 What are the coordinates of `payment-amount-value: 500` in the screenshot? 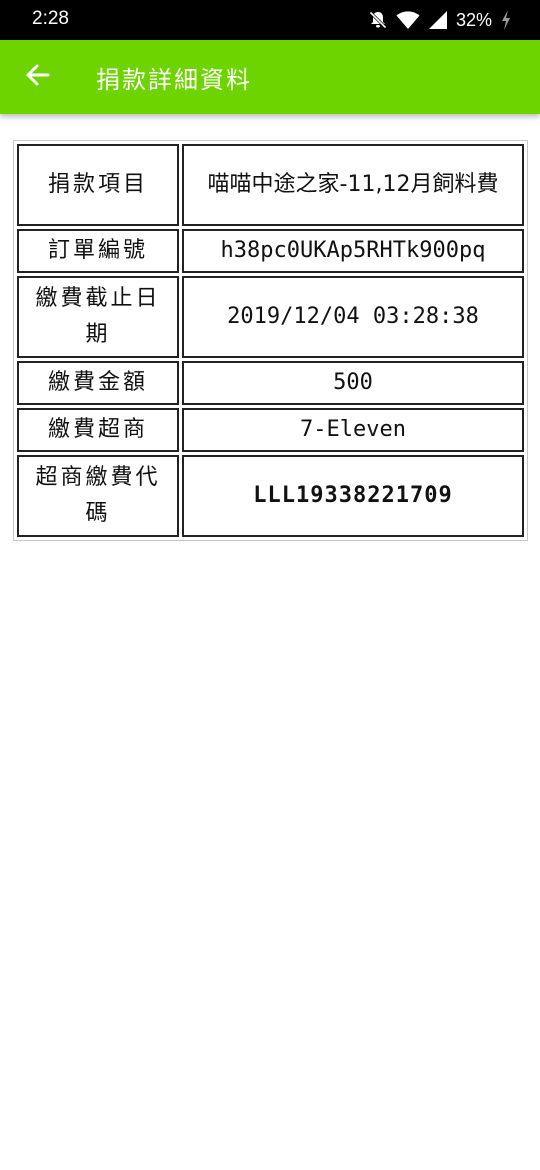 It's located at (353, 383).